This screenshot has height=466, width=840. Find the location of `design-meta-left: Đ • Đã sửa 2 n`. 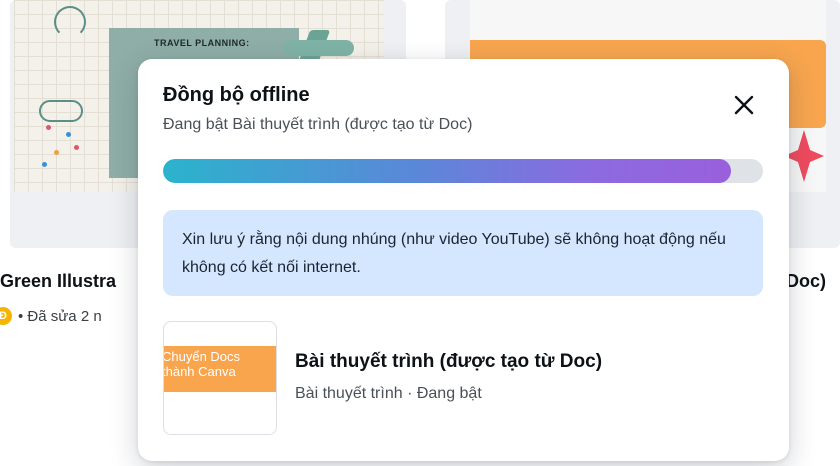

design-meta-left: Đ • Đã sửa 2 n is located at coordinates (51, 316).